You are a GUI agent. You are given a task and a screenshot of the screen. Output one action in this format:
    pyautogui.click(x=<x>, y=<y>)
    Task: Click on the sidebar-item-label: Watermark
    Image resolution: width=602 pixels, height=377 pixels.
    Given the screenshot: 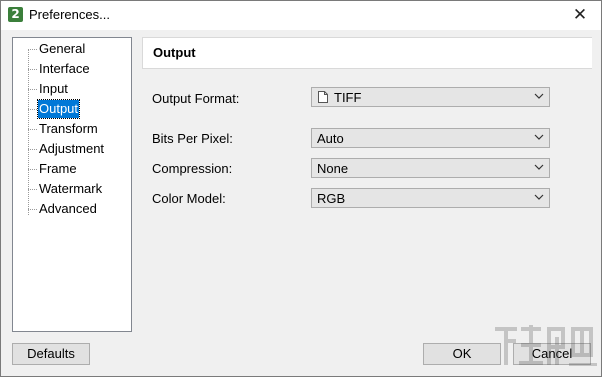 What is the action you would take?
    pyautogui.click(x=71, y=188)
    